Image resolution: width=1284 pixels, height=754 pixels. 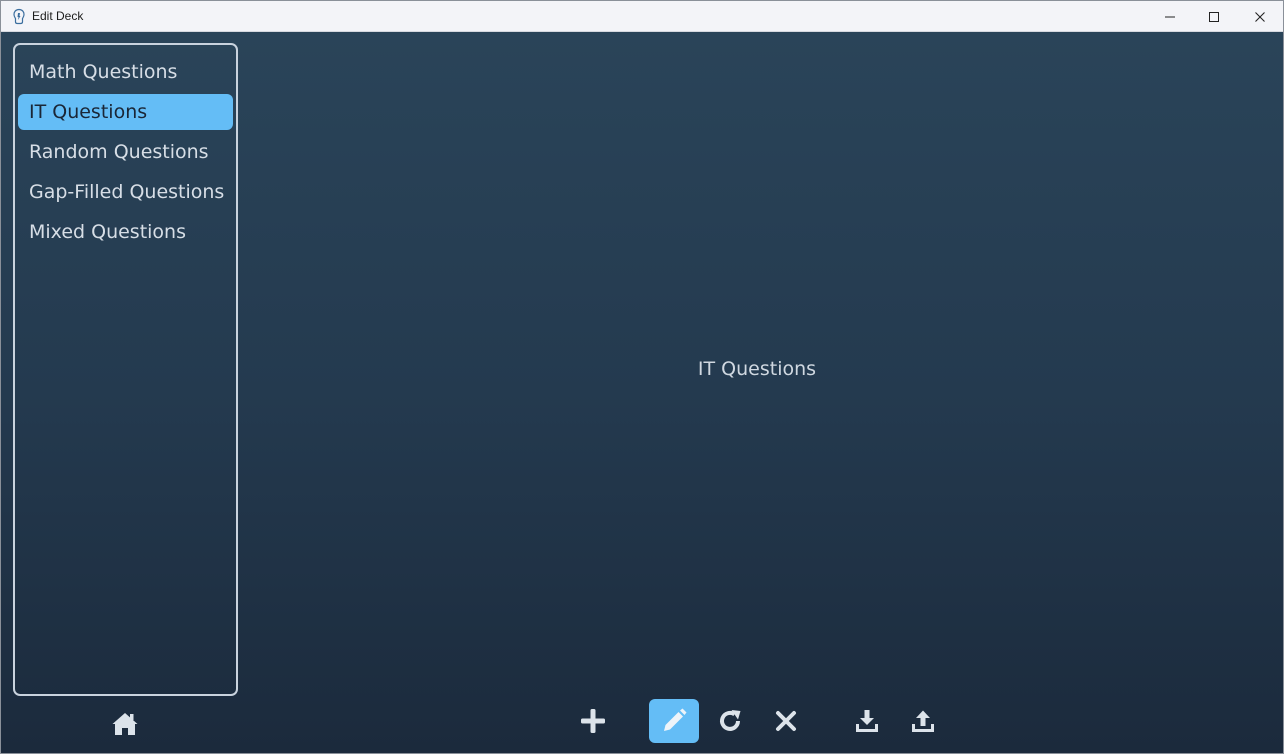 I want to click on minimize-icon, so click(x=1170, y=16).